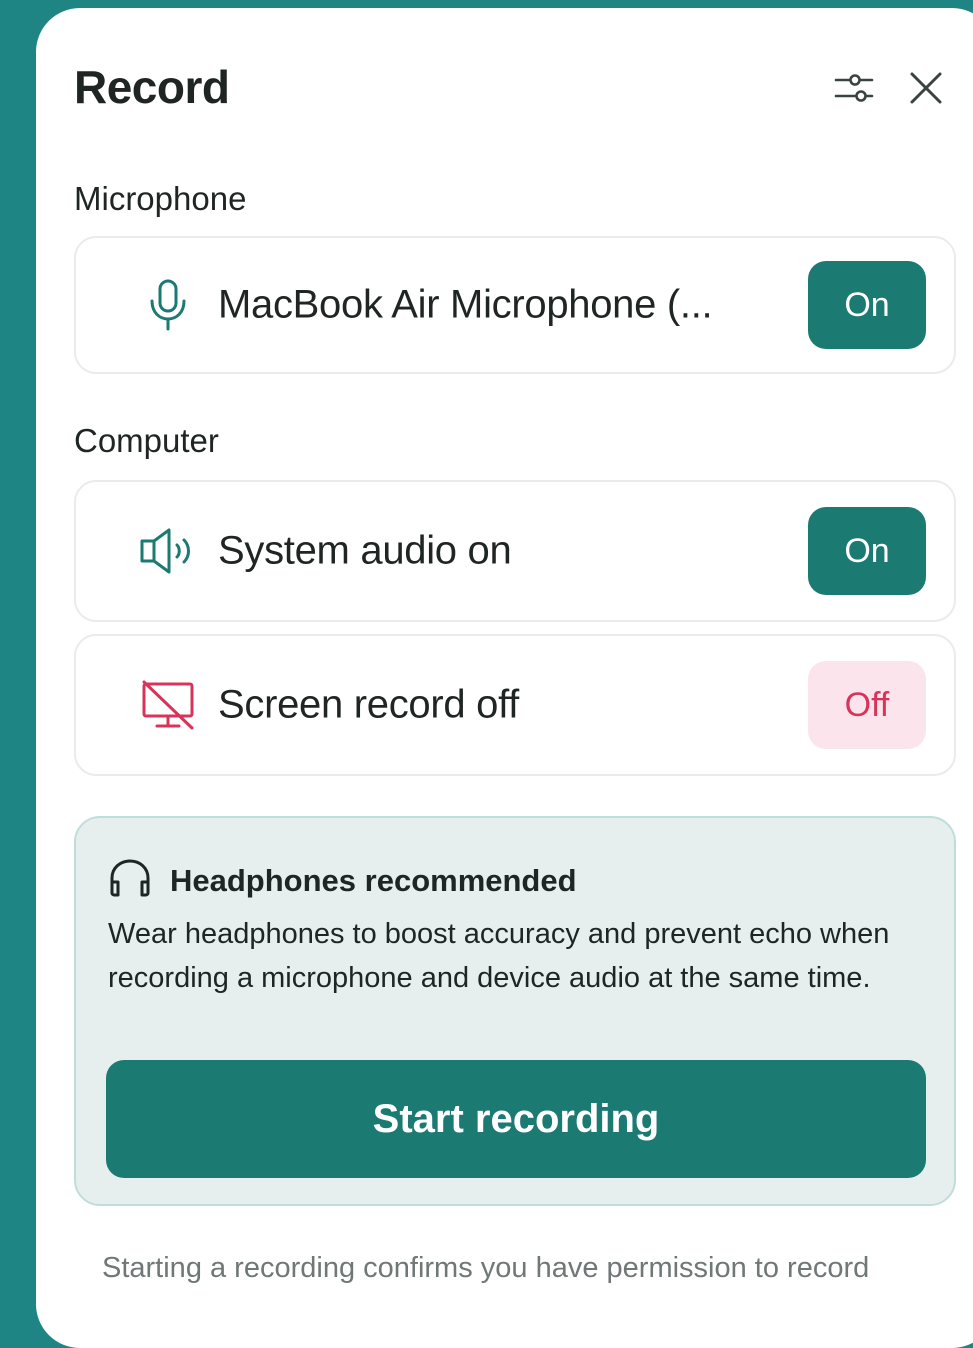  I want to click on close-icon, so click(926, 88).